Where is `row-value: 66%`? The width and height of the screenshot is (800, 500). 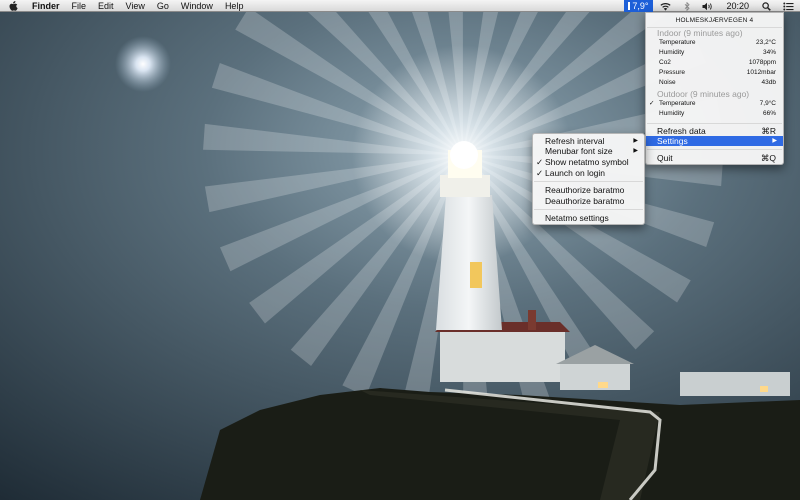
row-value: 66% is located at coordinates (769, 113).